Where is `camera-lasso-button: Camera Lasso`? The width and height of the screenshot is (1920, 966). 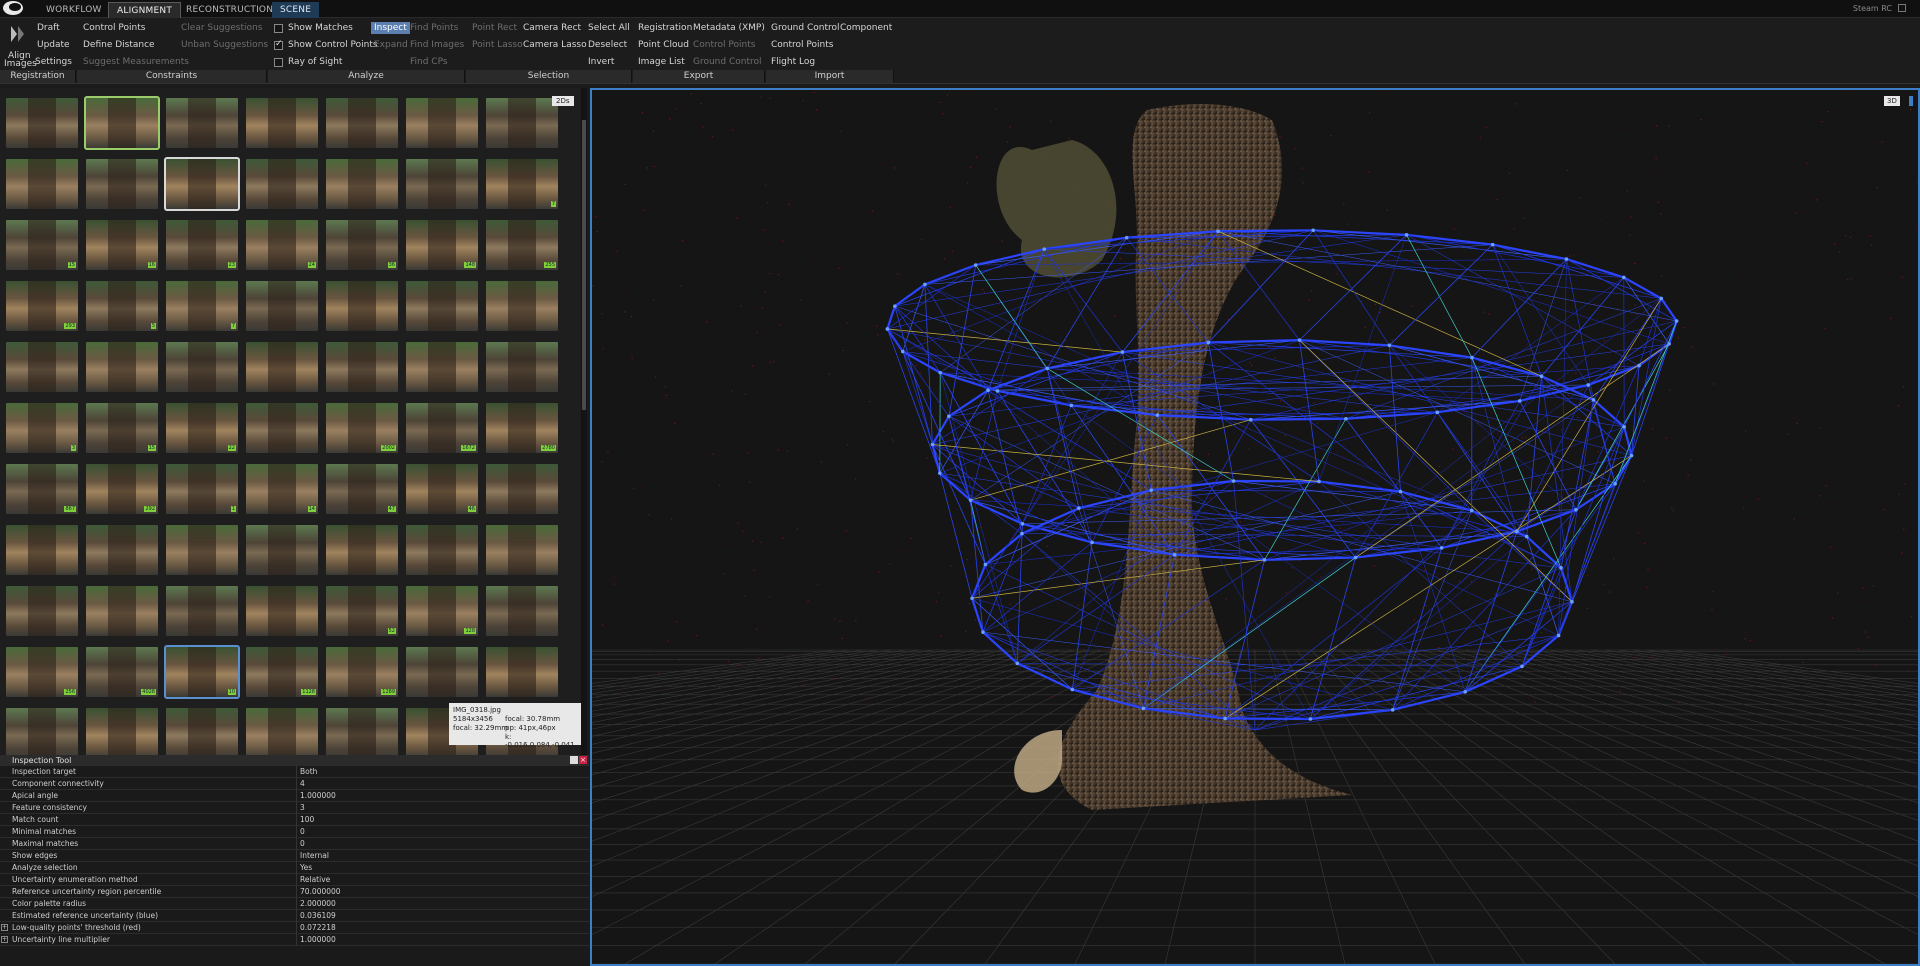 camera-lasso-button: Camera Lasso is located at coordinates (555, 45).